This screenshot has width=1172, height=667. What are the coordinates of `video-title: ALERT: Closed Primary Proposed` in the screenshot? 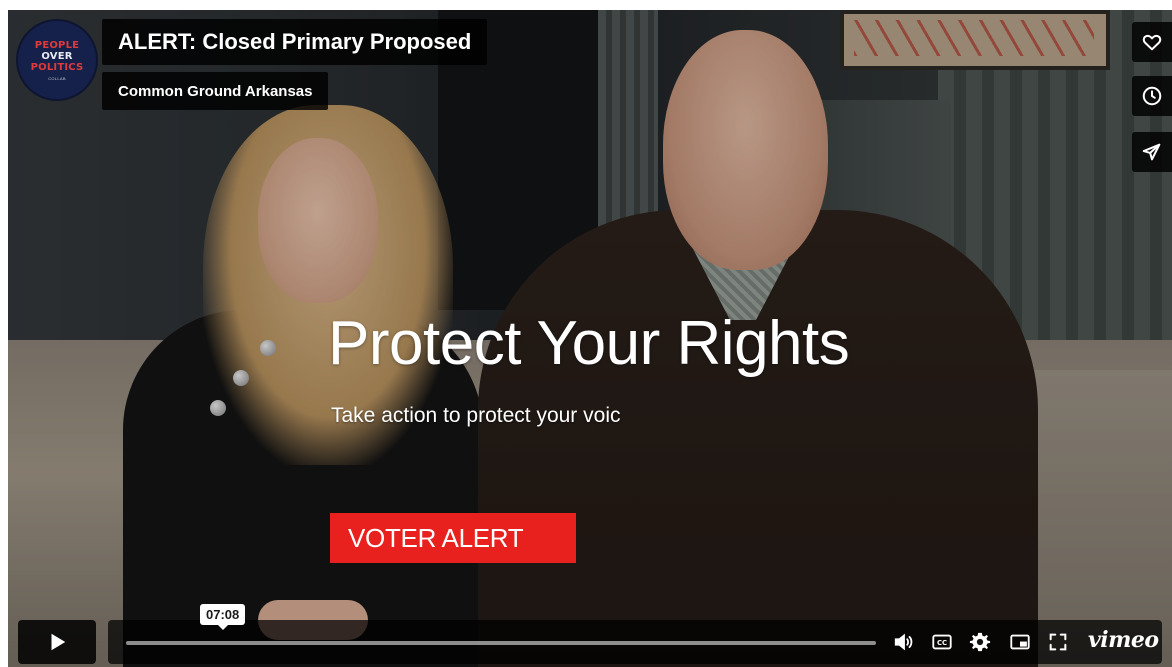 It's located at (294, 42).